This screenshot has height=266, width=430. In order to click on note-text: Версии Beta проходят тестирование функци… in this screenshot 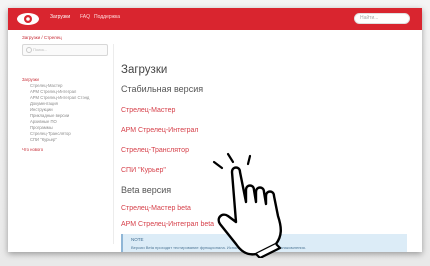, I will do `click(218, 247)`.